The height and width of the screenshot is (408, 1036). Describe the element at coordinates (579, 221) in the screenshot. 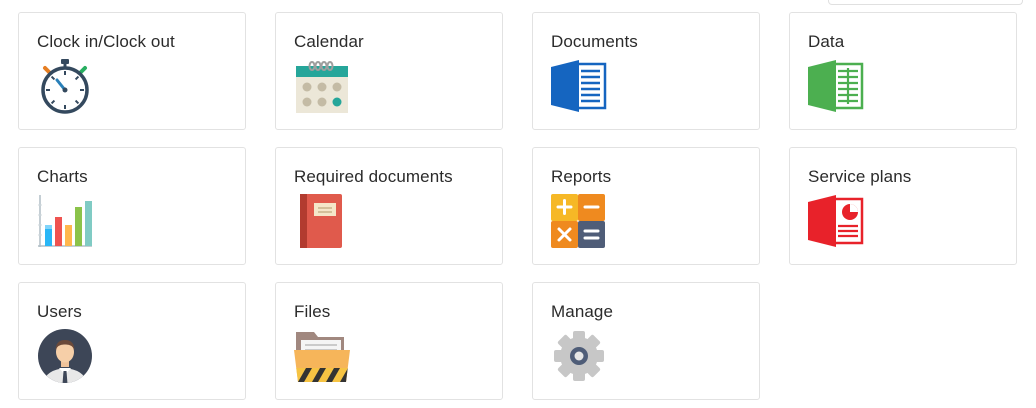

I see `calculator-icon` at that location.